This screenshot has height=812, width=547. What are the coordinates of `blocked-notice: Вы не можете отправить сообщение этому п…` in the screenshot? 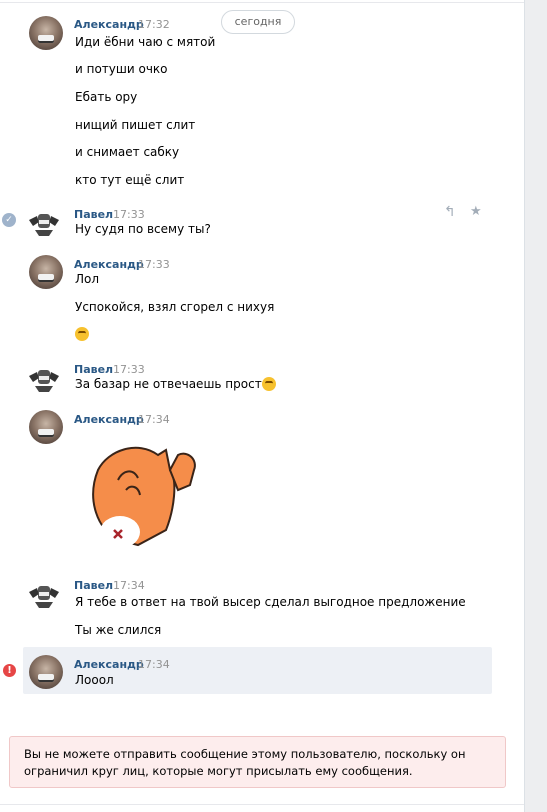 It's located at (257, 762).